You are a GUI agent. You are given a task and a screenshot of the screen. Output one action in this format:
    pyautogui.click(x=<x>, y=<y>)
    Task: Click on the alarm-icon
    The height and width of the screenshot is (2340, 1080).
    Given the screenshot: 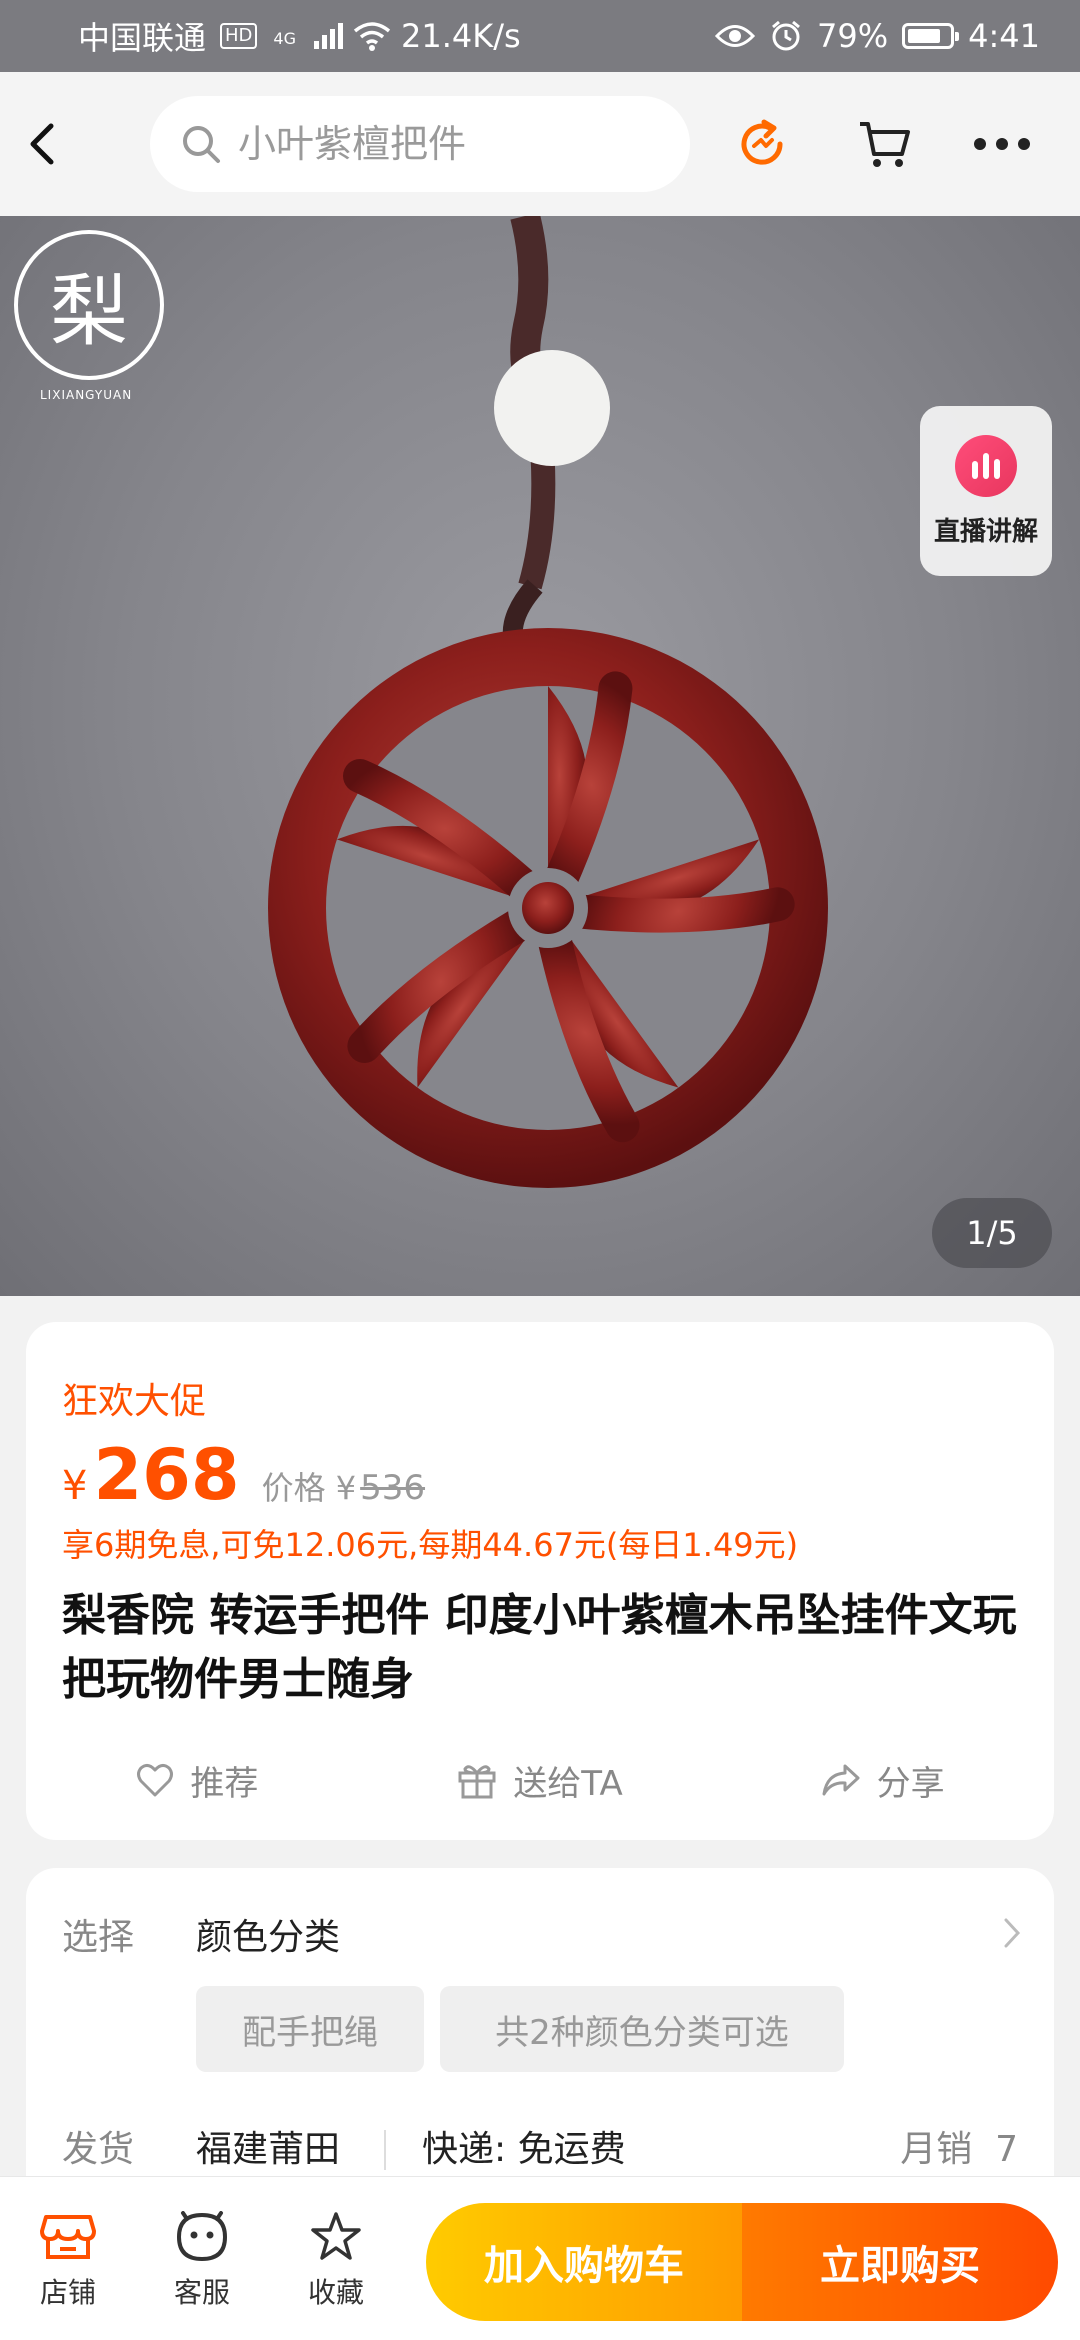 What is the action you would take?
    pyautogui.click(x=786, y=35)
    